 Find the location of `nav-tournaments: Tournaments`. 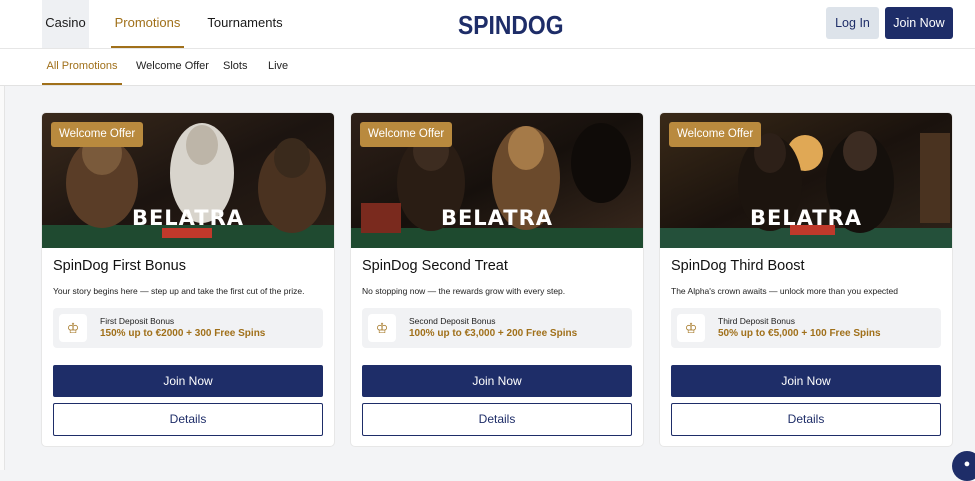

nav-tournaments: Tournaments is located at coordinates (245, 24).